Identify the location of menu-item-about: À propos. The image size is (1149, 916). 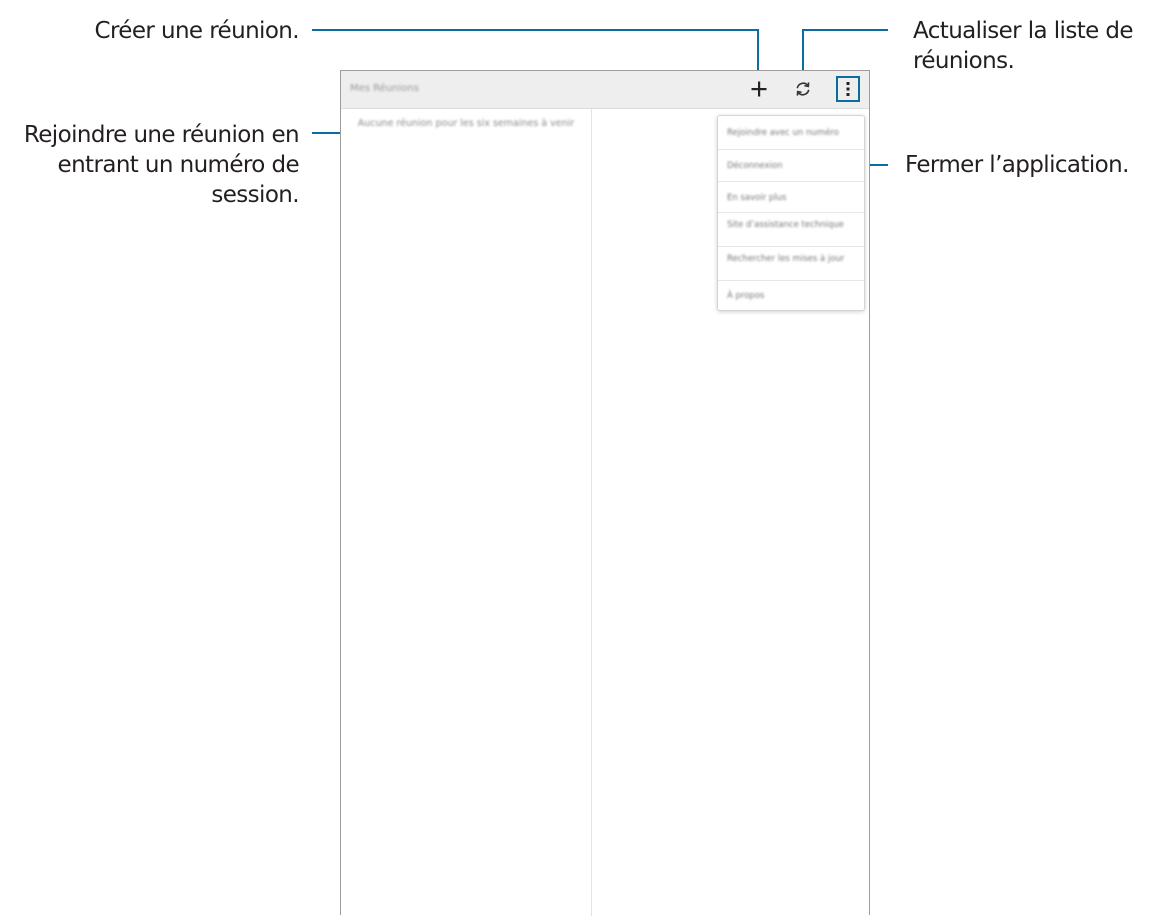
(791, 295).